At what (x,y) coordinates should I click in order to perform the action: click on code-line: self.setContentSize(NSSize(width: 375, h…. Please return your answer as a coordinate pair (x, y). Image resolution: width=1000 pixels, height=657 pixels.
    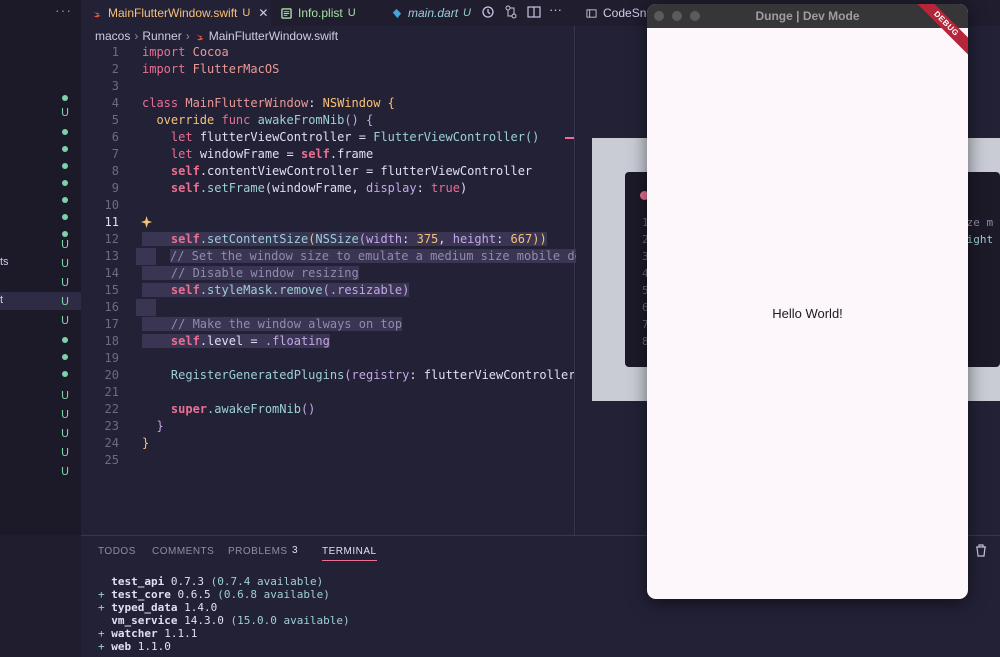
    Looking at the image, I should click on (328, 239).